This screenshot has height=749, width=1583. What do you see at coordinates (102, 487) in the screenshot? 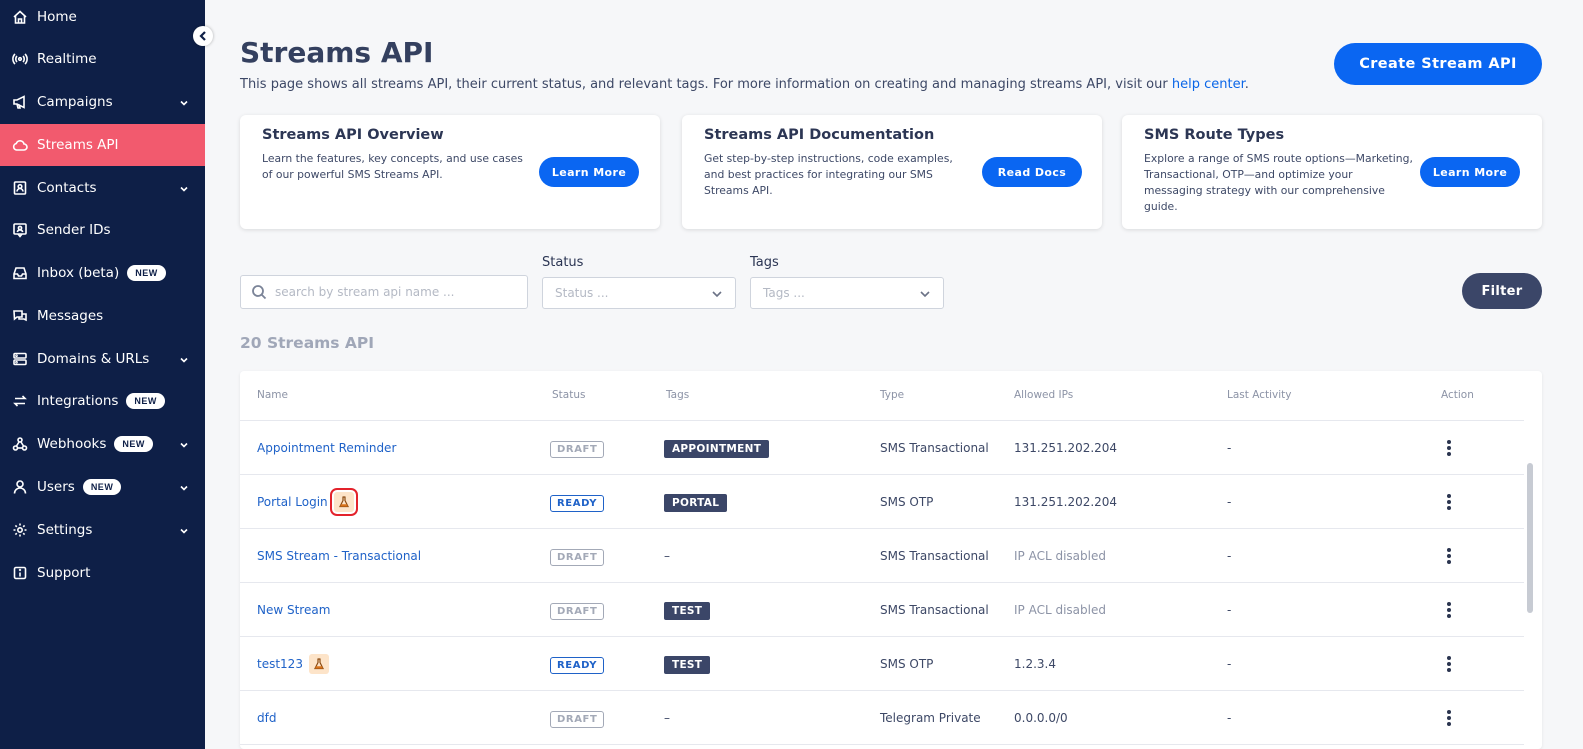
I see `sidebar-item-users: Users NEW` at bounding box center [102, 487].